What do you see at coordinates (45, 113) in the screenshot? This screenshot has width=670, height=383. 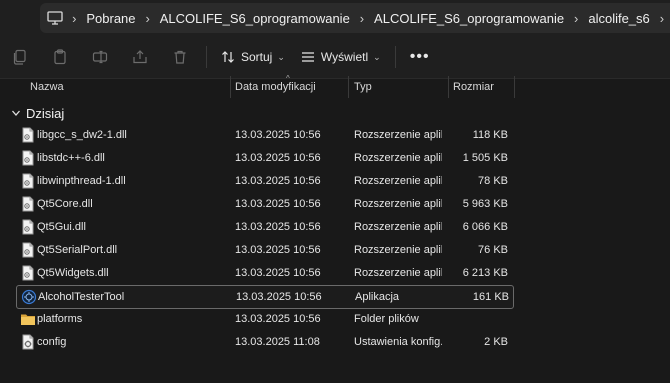 I see `group-label: Dzisiaj` at bounding box center [45, 113].